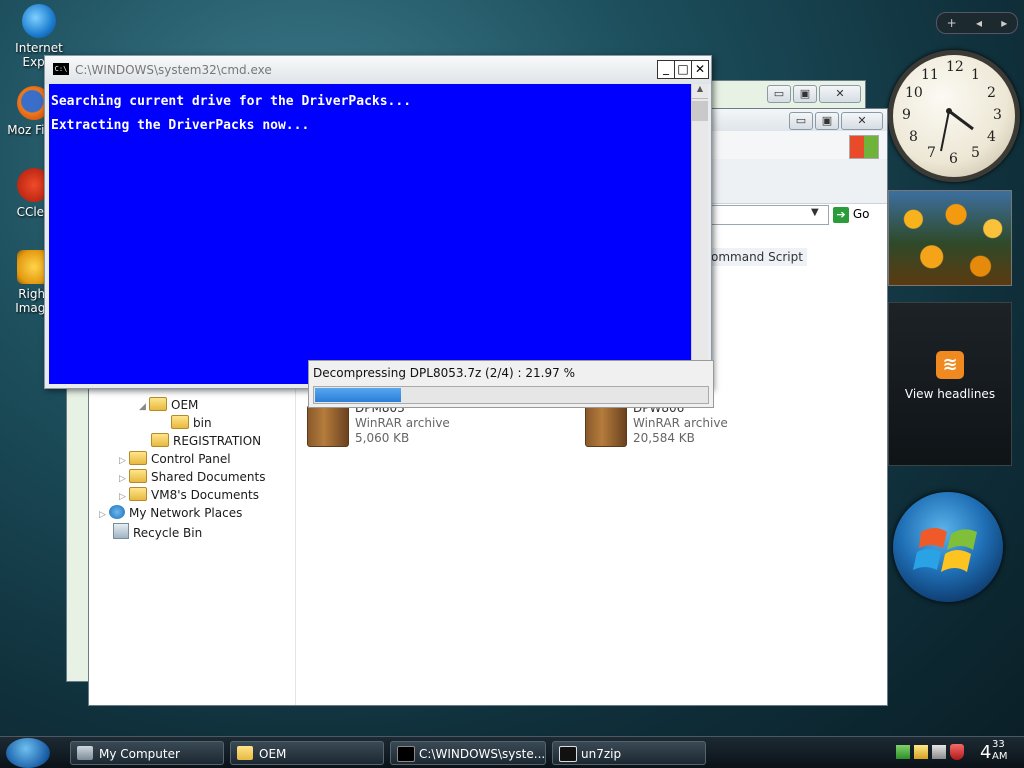 The width and height of the screenshot is (1024, 768). I want to click on cmd-scrollbar: ▲, so click(699, 234).